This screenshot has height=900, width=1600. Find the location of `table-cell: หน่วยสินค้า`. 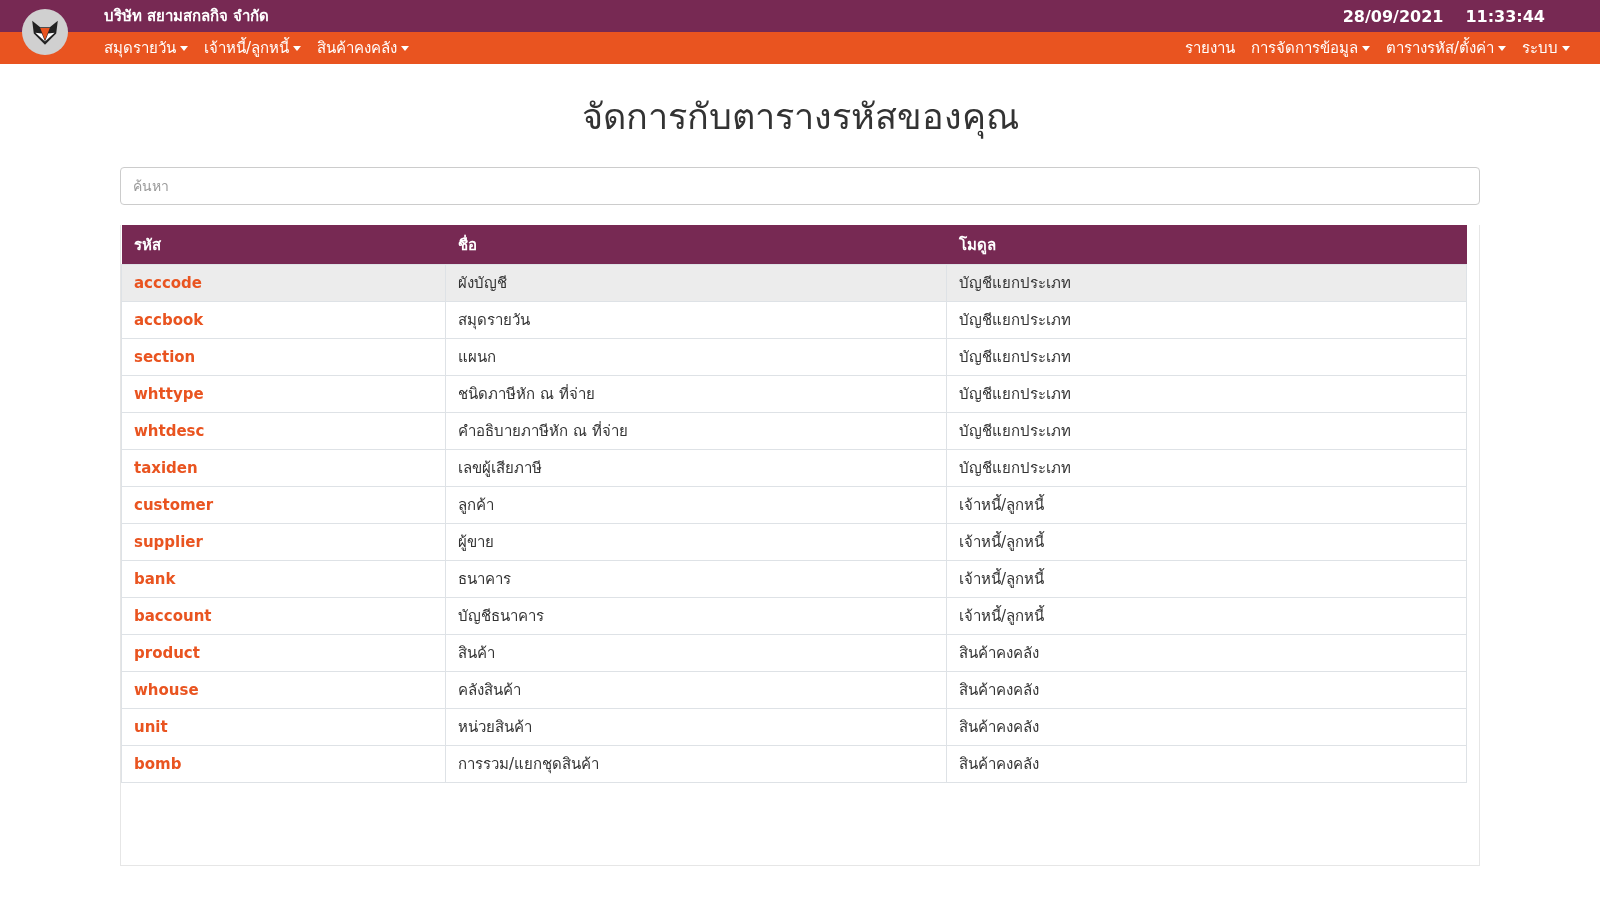

table-cell: หน่วยสินค้า is located at coordinates (696, 727).